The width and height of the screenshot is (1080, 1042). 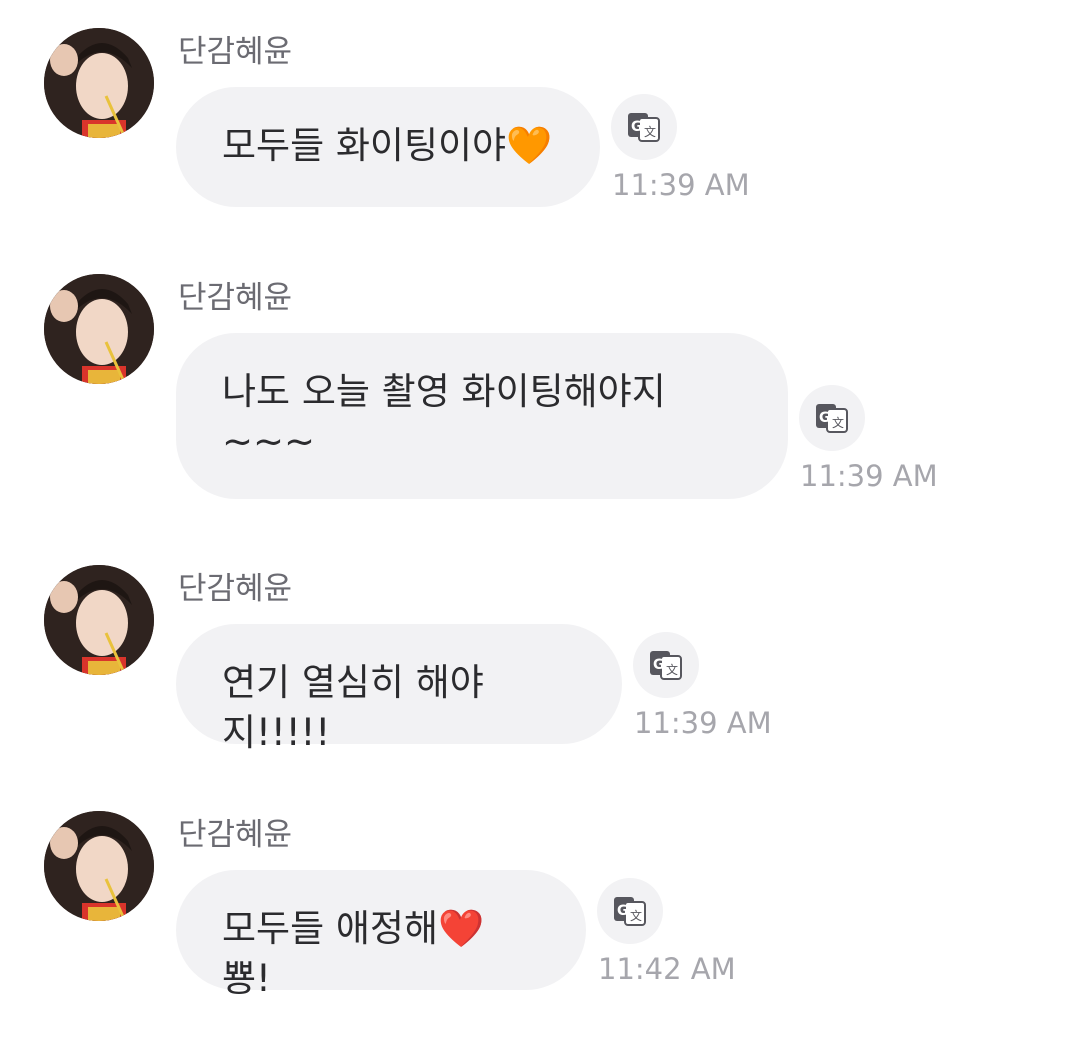 I want to click on message-bubble: 나도 오늘 촬영 화이팅해야지 ~~~, so click(x=482, y=416).